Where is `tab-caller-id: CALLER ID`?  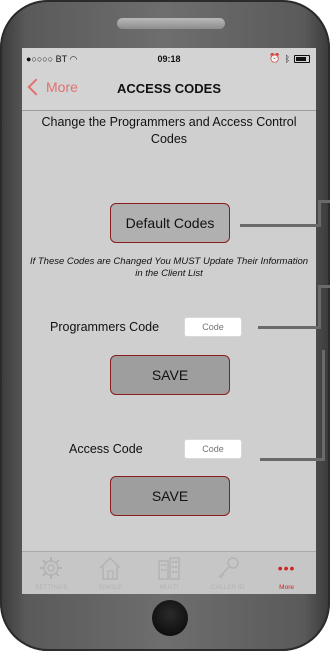 tab-caller-id: CALLER ID is located at coordinates (227, 573).